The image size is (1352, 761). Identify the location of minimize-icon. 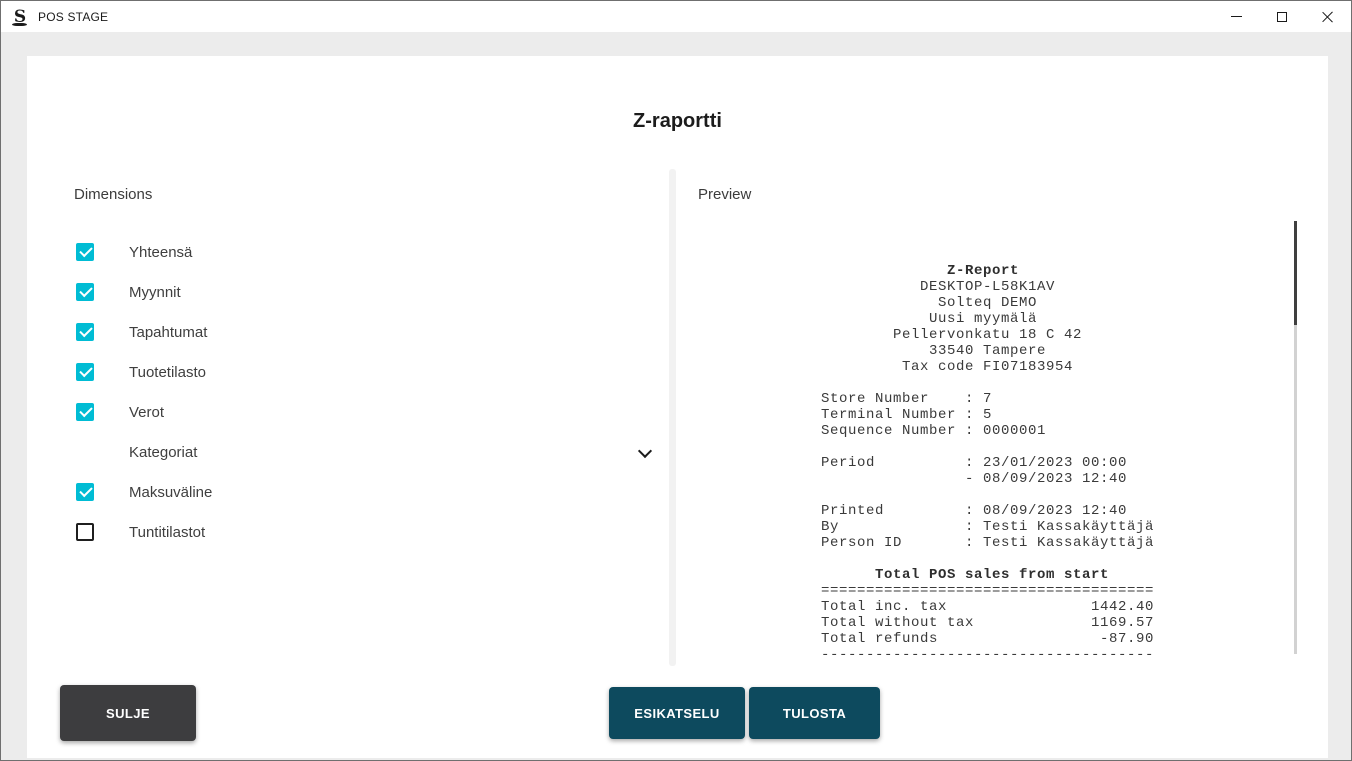
(1236, 16).